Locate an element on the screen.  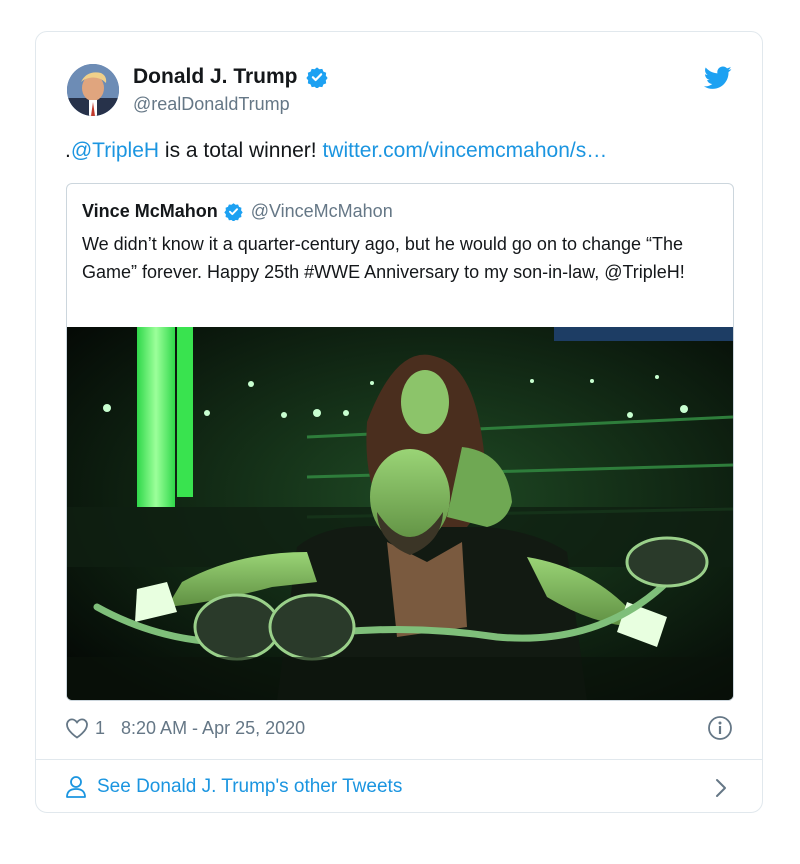
avatar is located at coordinates (93, 90).